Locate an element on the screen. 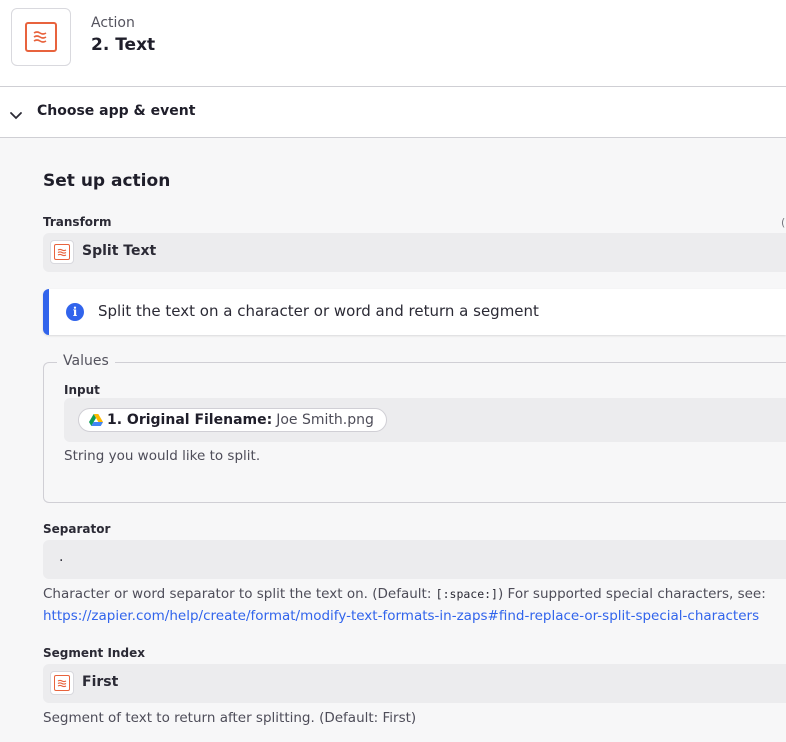 The width and height of the screenshot is (786, 742). app-tile is located at coordinates (41, 37).